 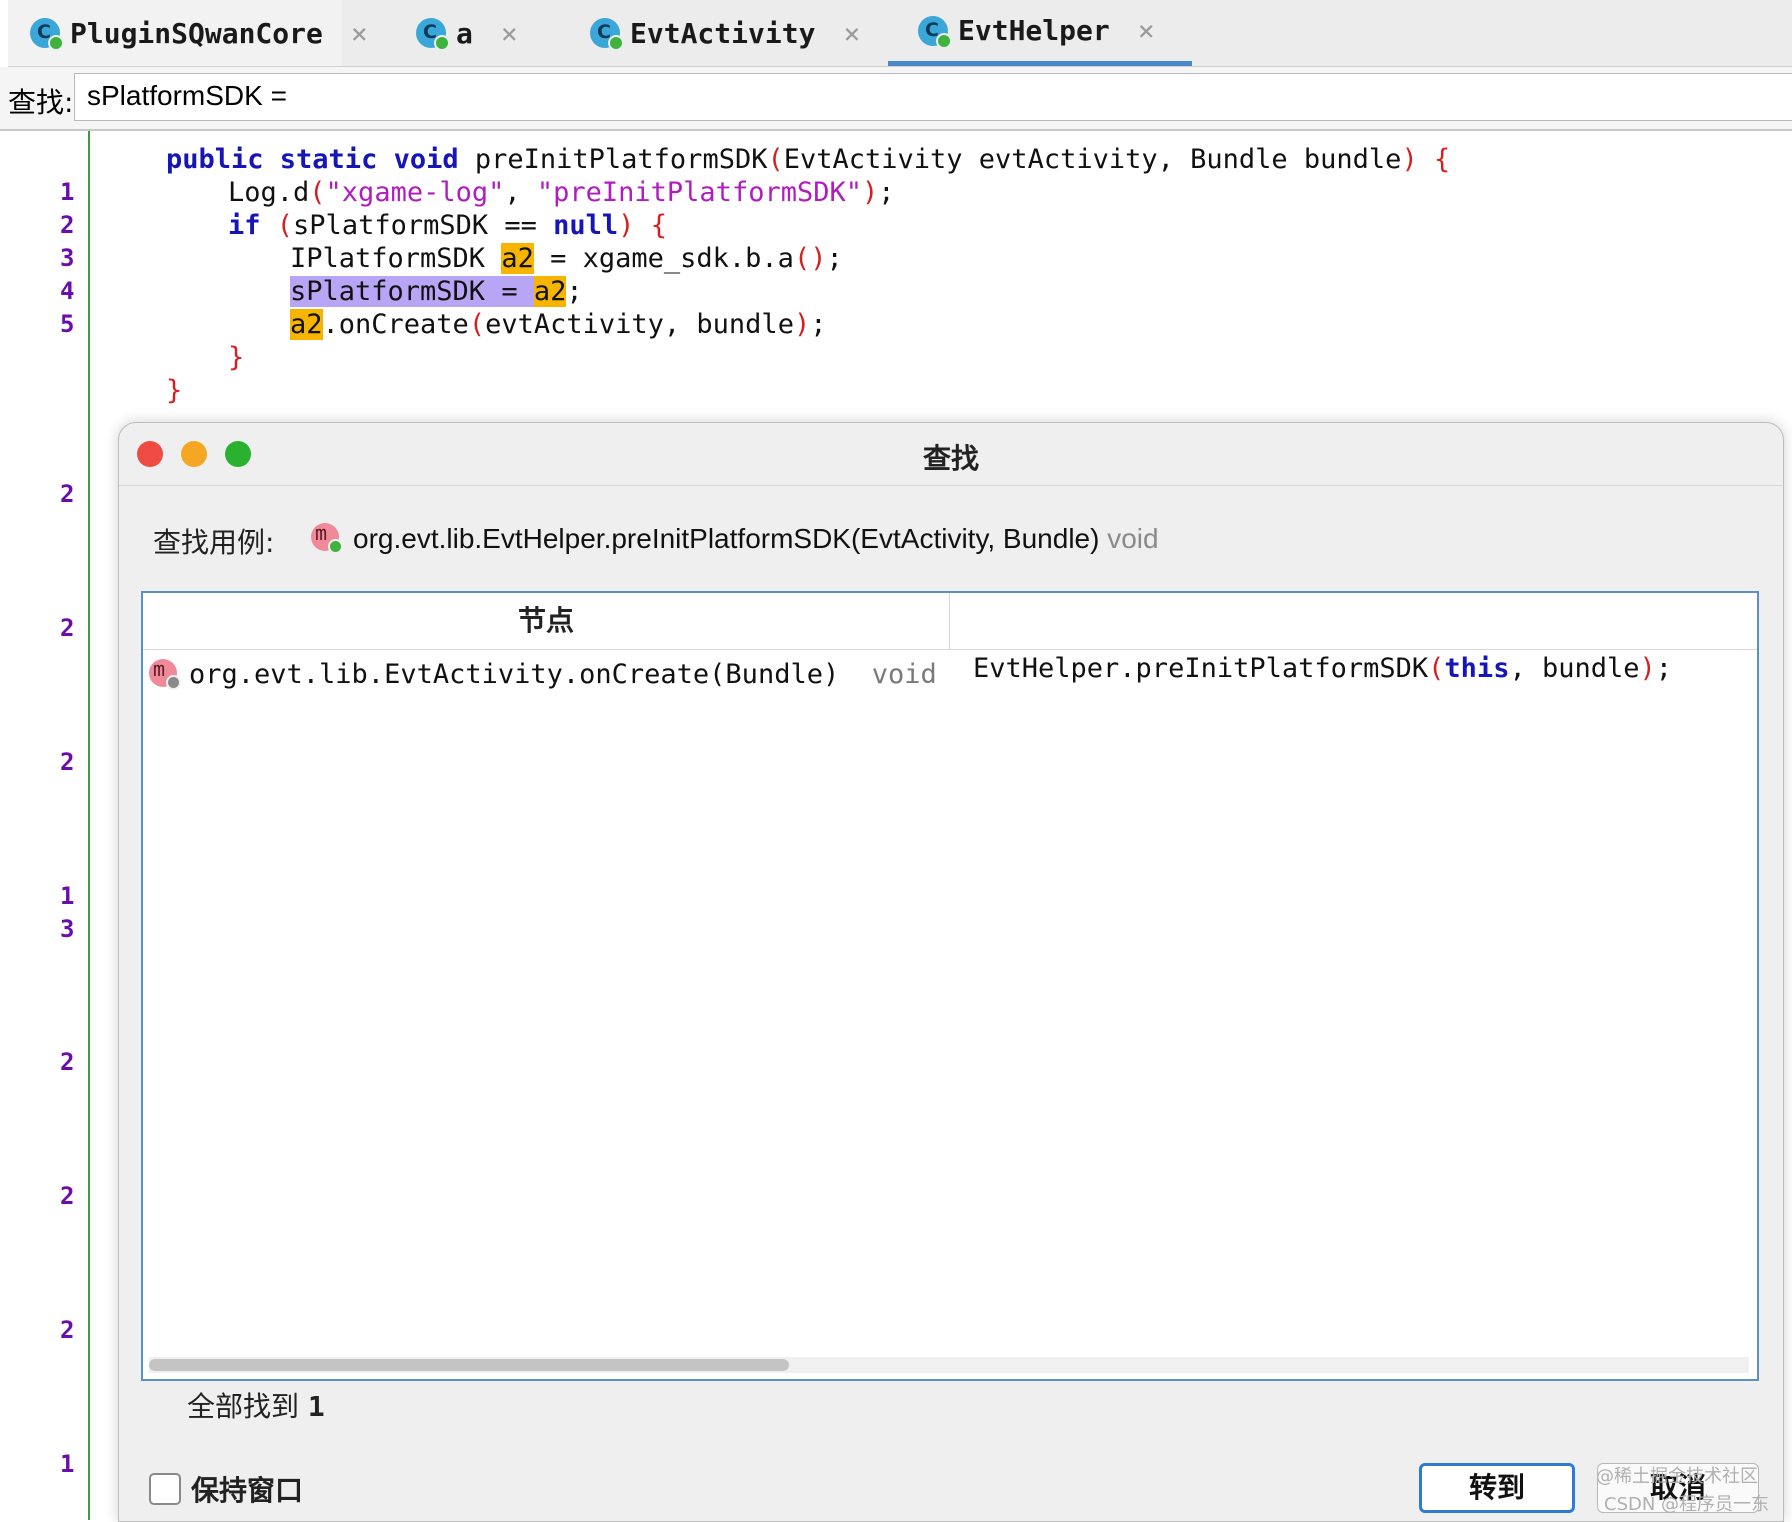 I want to click on code-token: this, so click(x=1477, y=668).